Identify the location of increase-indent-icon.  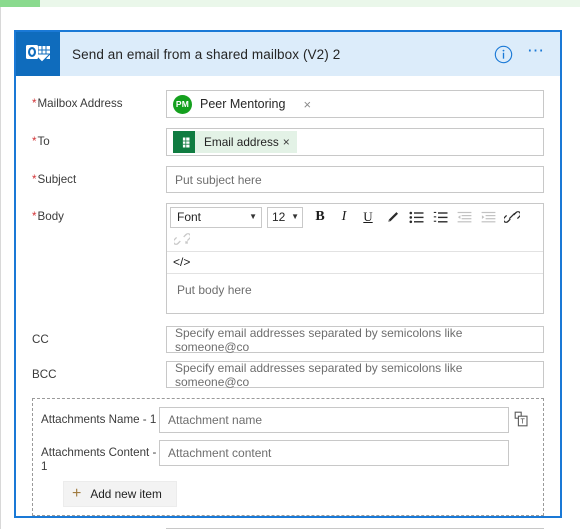
(488, 217).